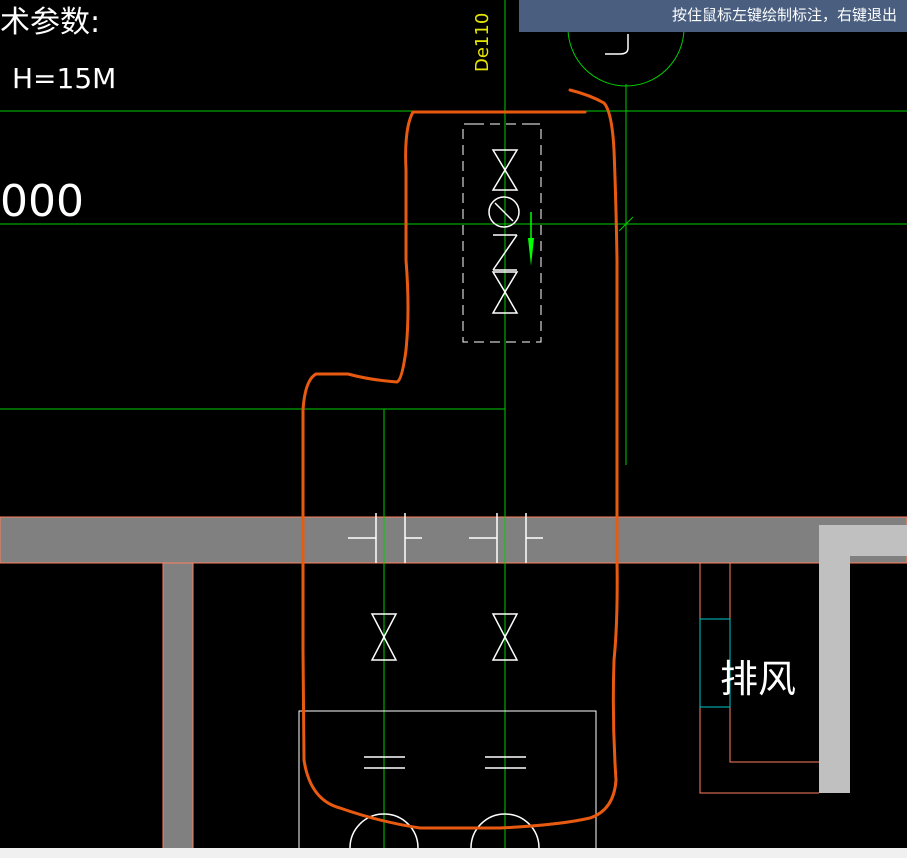 The width and height of the screenshot is (907, 858). Describe the element at coordinates (50, 22) in the screenshot. I see `params-label: 术参数:` at that location.